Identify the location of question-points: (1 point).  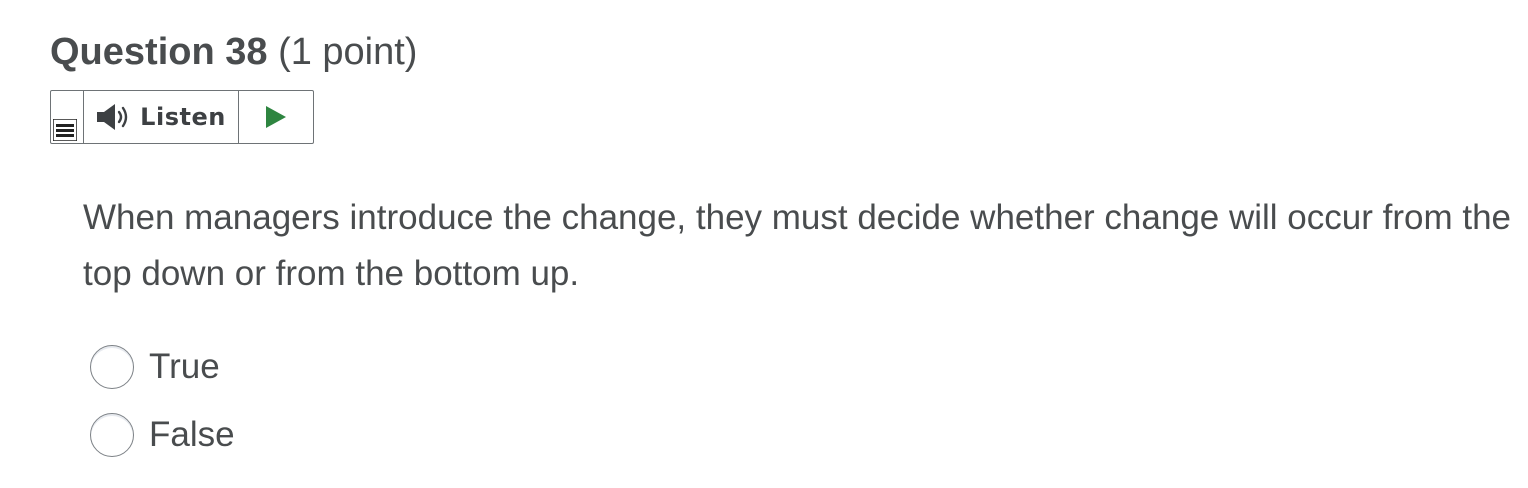
(348, 52).